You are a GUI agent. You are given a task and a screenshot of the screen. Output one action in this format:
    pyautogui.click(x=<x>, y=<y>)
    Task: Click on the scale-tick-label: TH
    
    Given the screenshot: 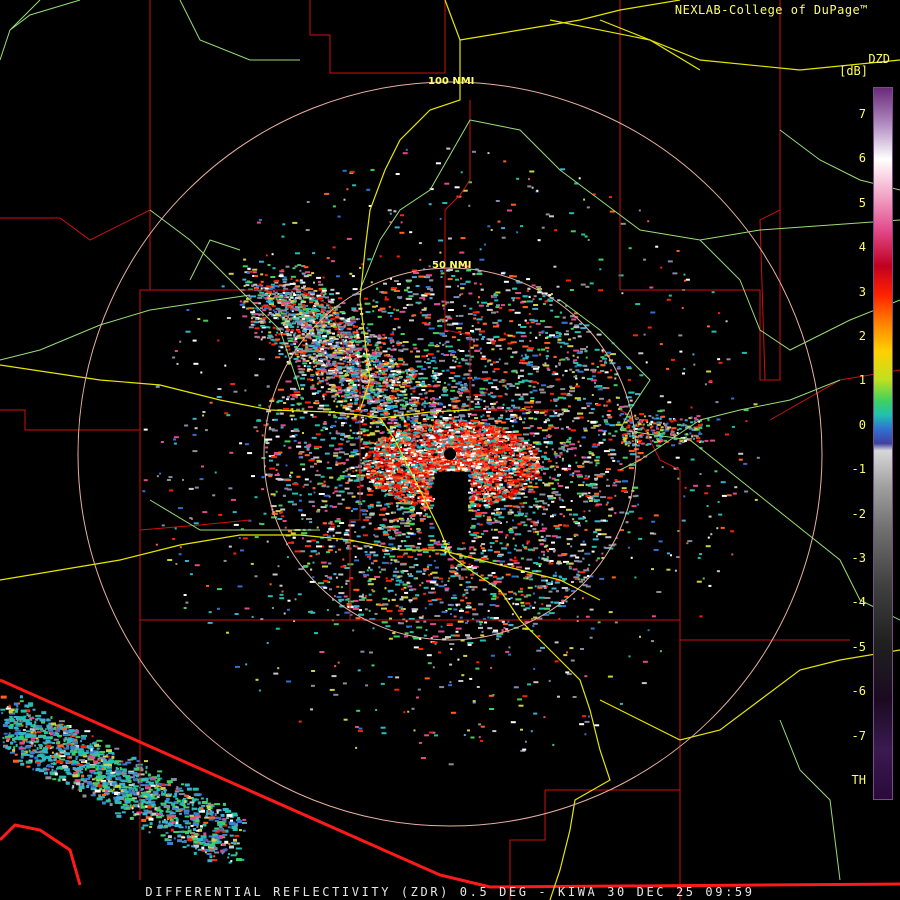 What is the action you would take?
    pyautogui.click(x=858, y=780)
    